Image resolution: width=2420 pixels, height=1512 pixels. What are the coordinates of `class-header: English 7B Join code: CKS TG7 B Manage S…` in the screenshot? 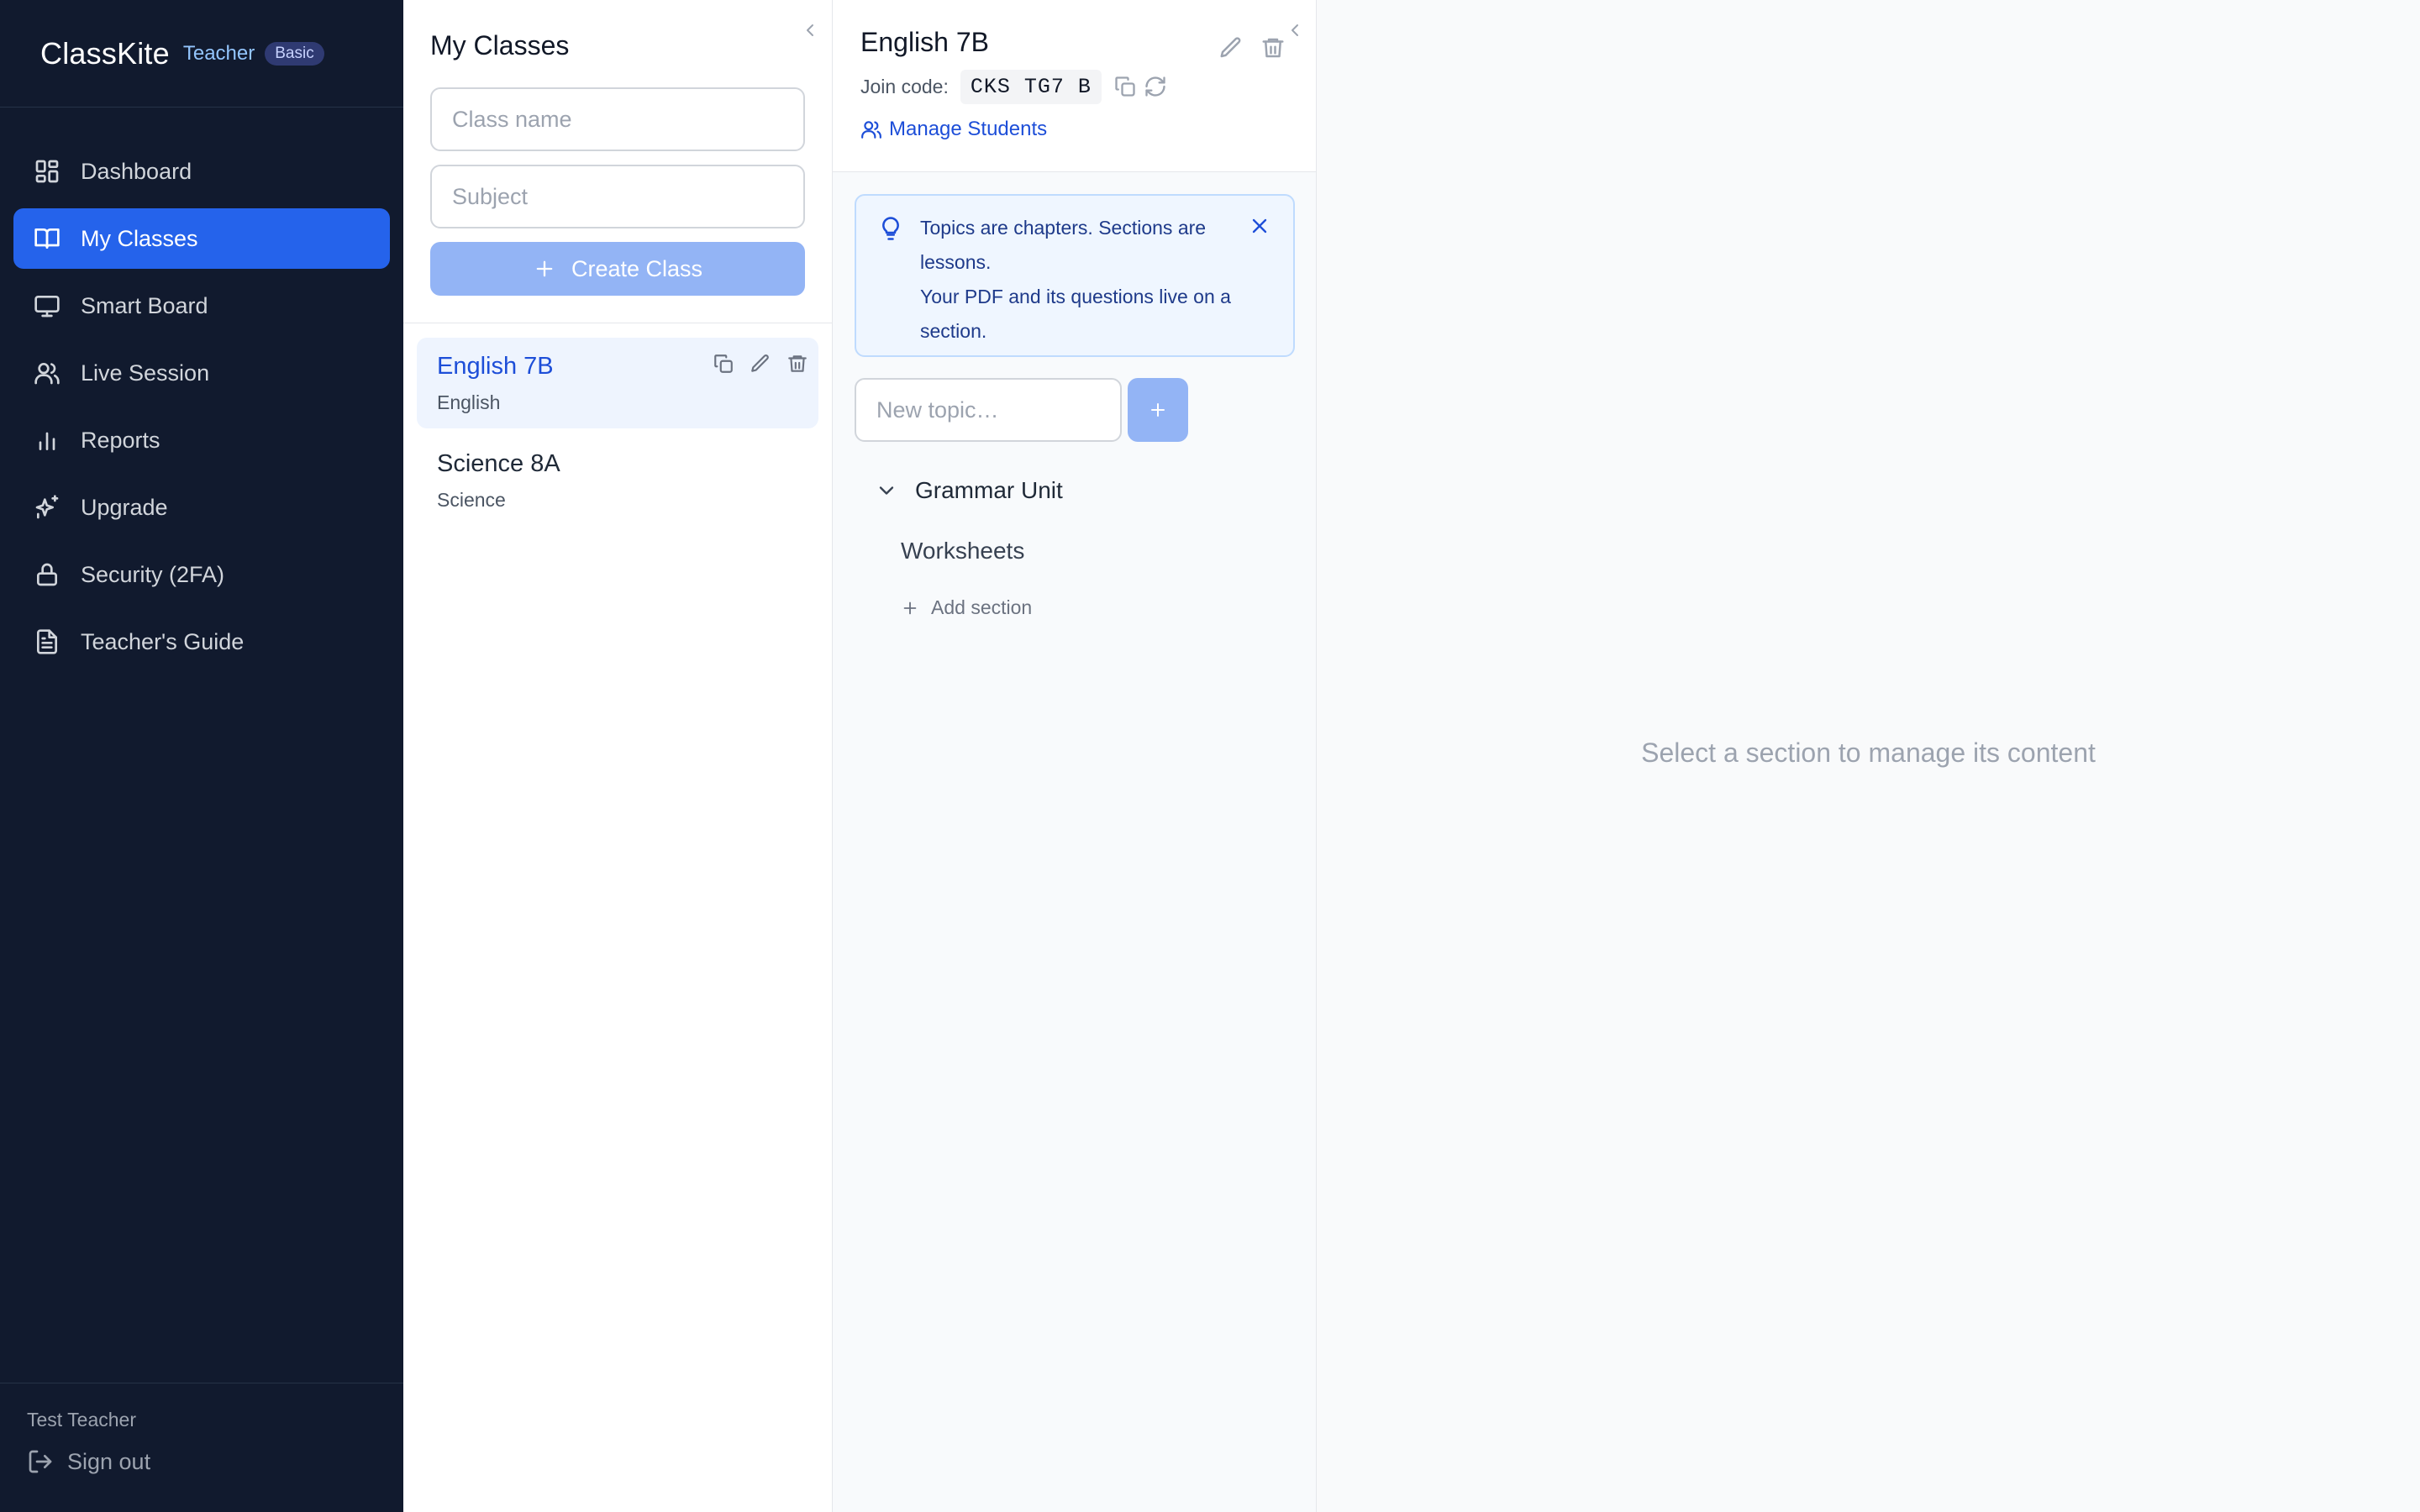 It's located at (1074, 86).